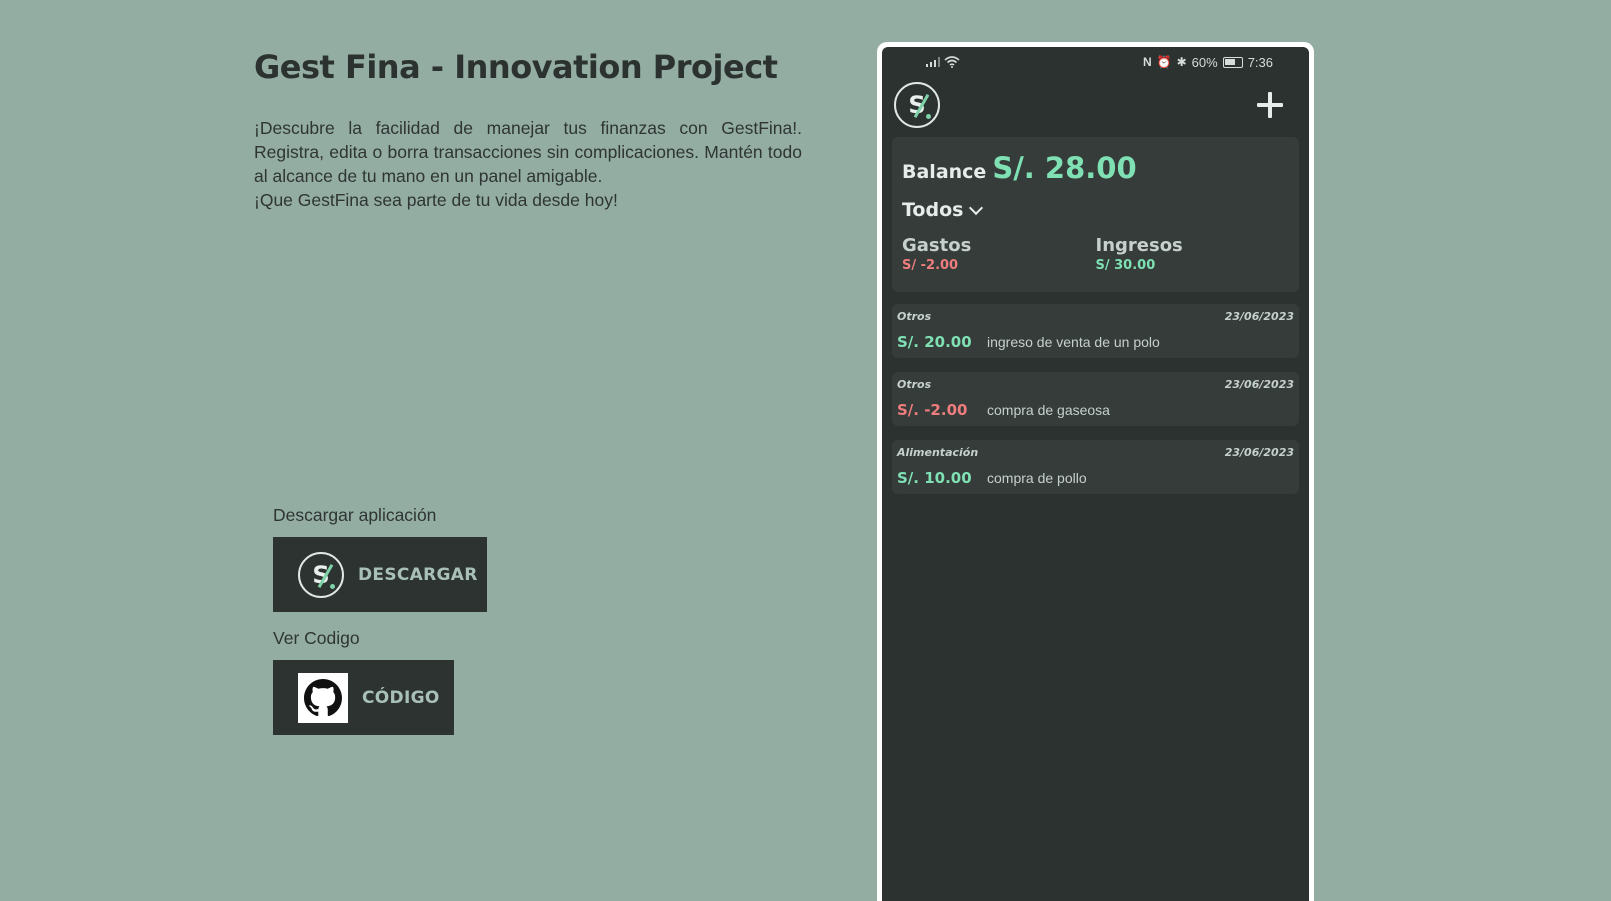 The image size is (1611, 901). I want to click on filter-dropdown: Todos, so click(1095, 210).